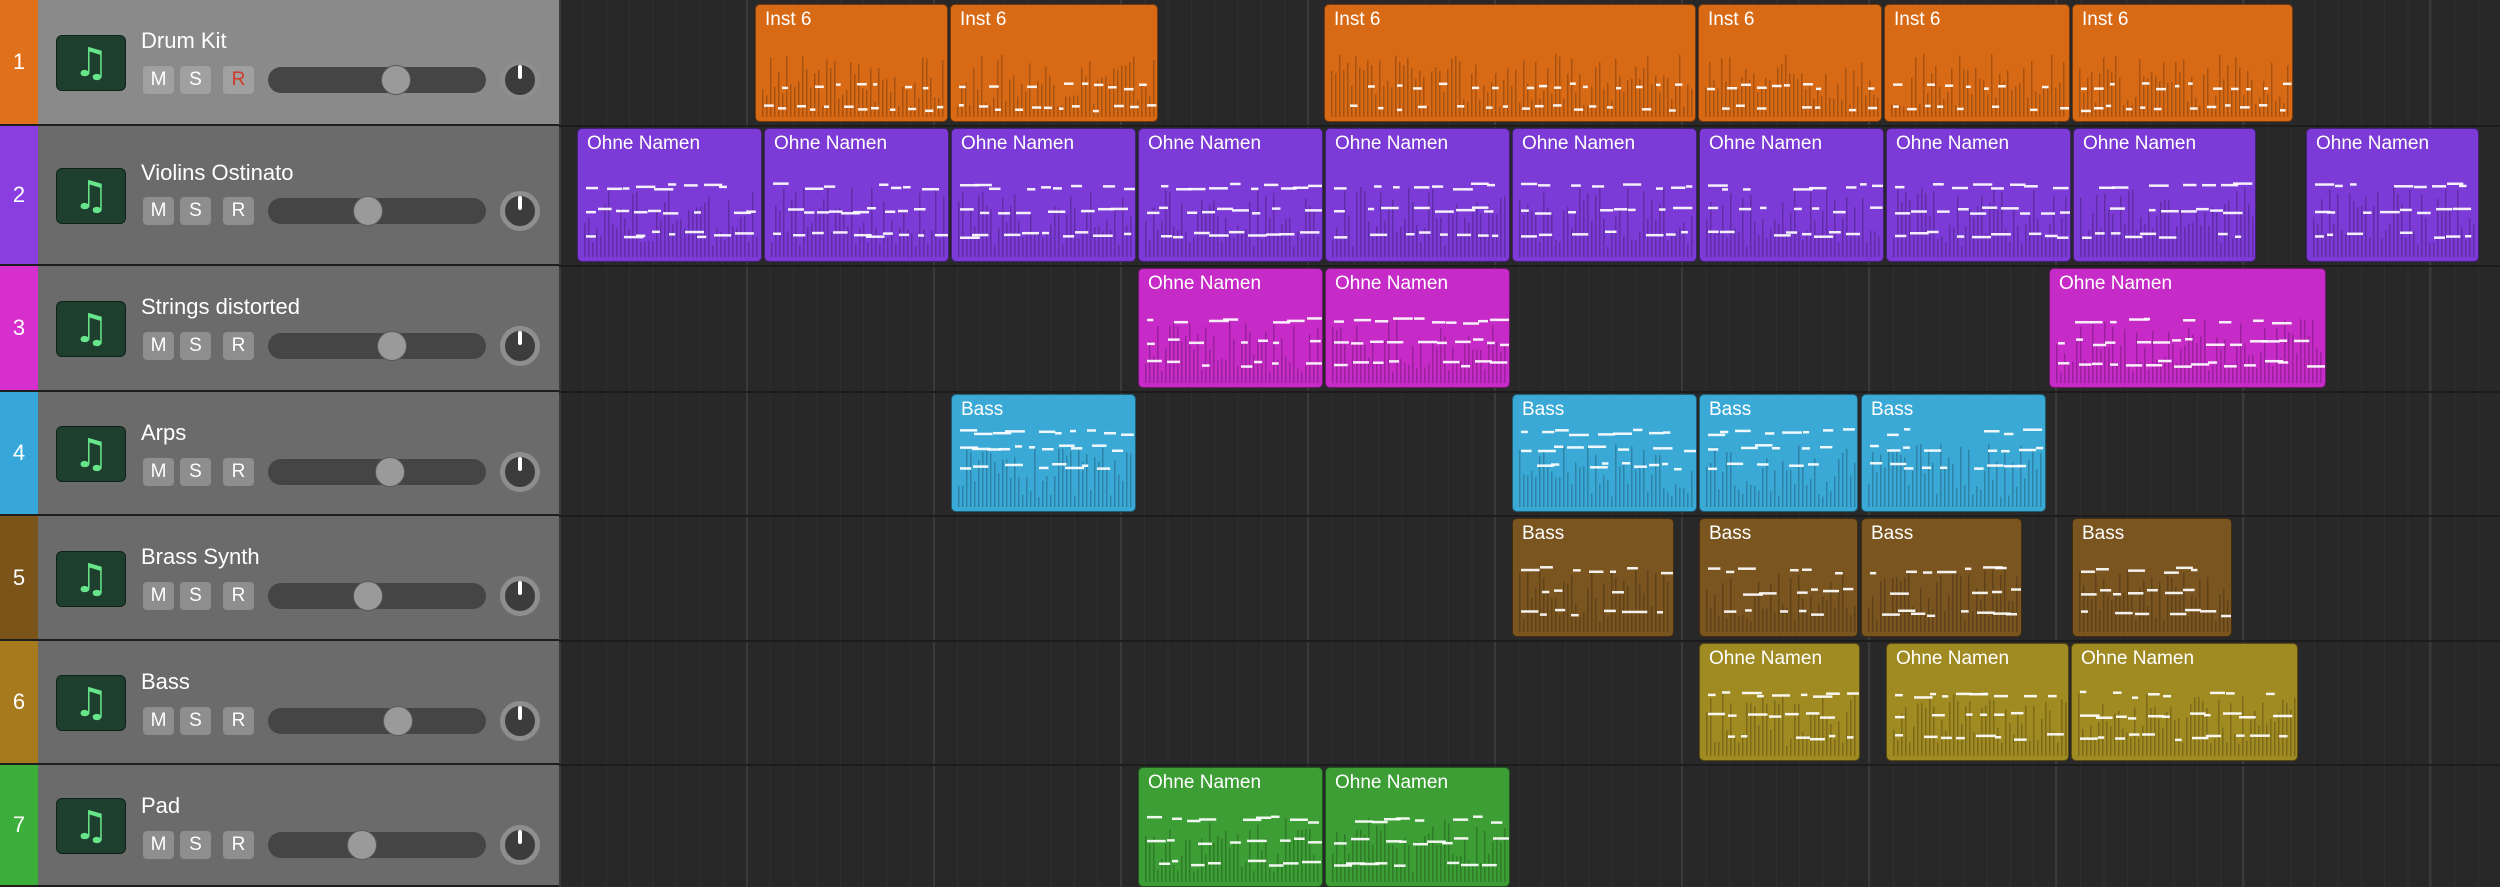 This screenshot has width=2500, height=887. I want to click on track-name: Strings distorted, so click(220, 307).